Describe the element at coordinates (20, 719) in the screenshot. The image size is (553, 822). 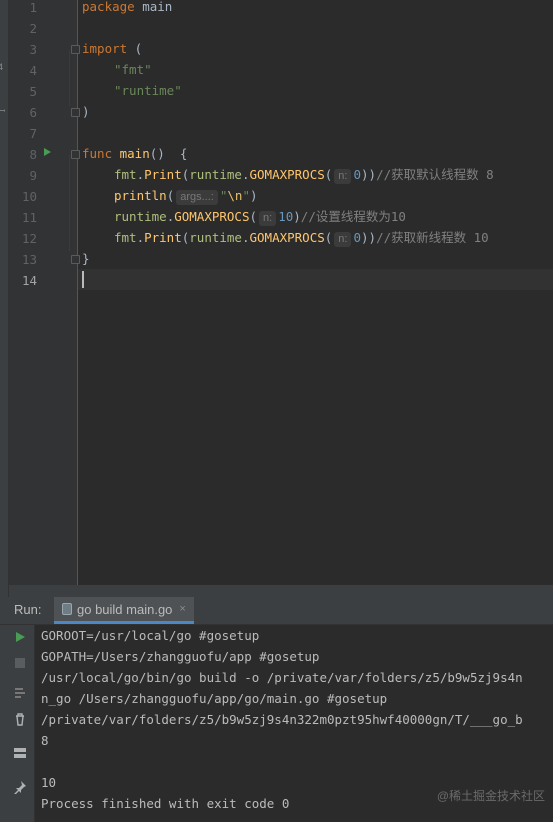
I see `trash-icon` at that location.